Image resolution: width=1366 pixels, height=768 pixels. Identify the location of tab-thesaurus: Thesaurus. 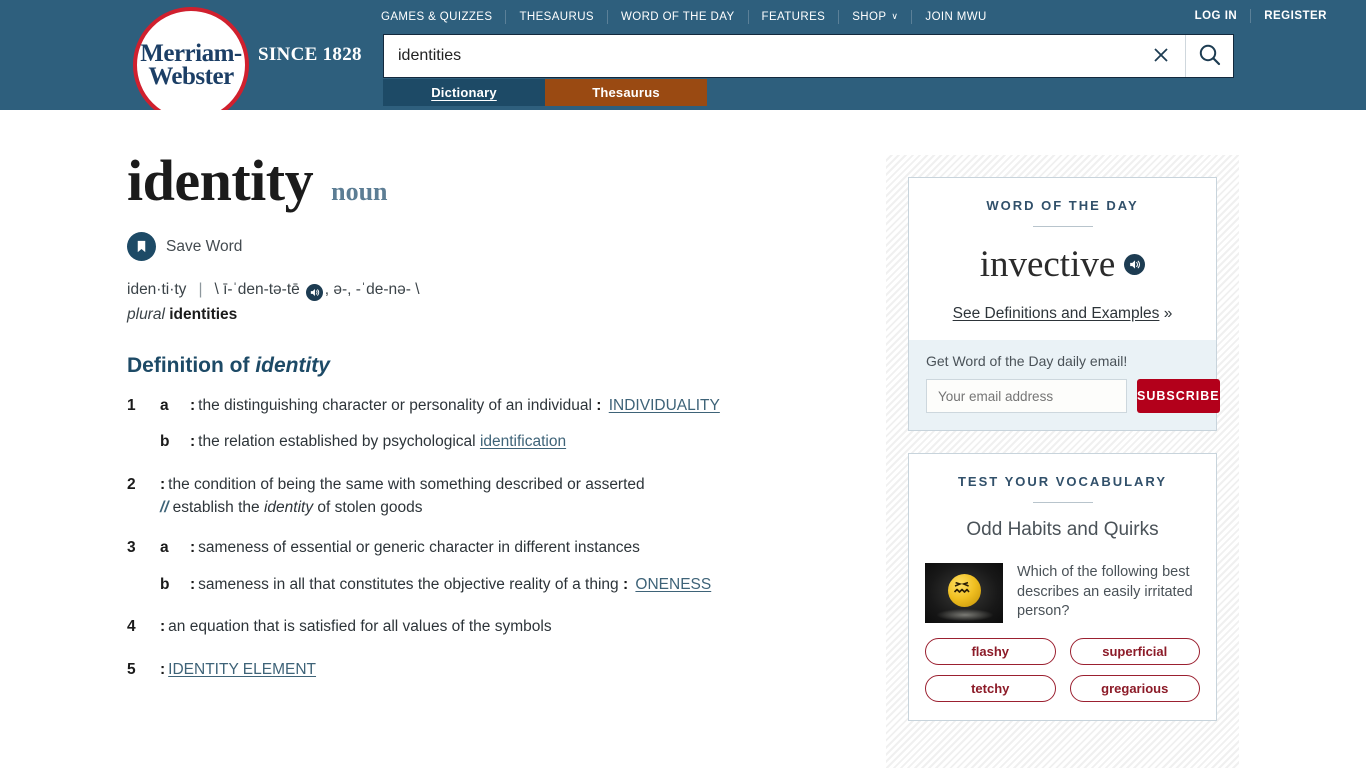
(626, 92).